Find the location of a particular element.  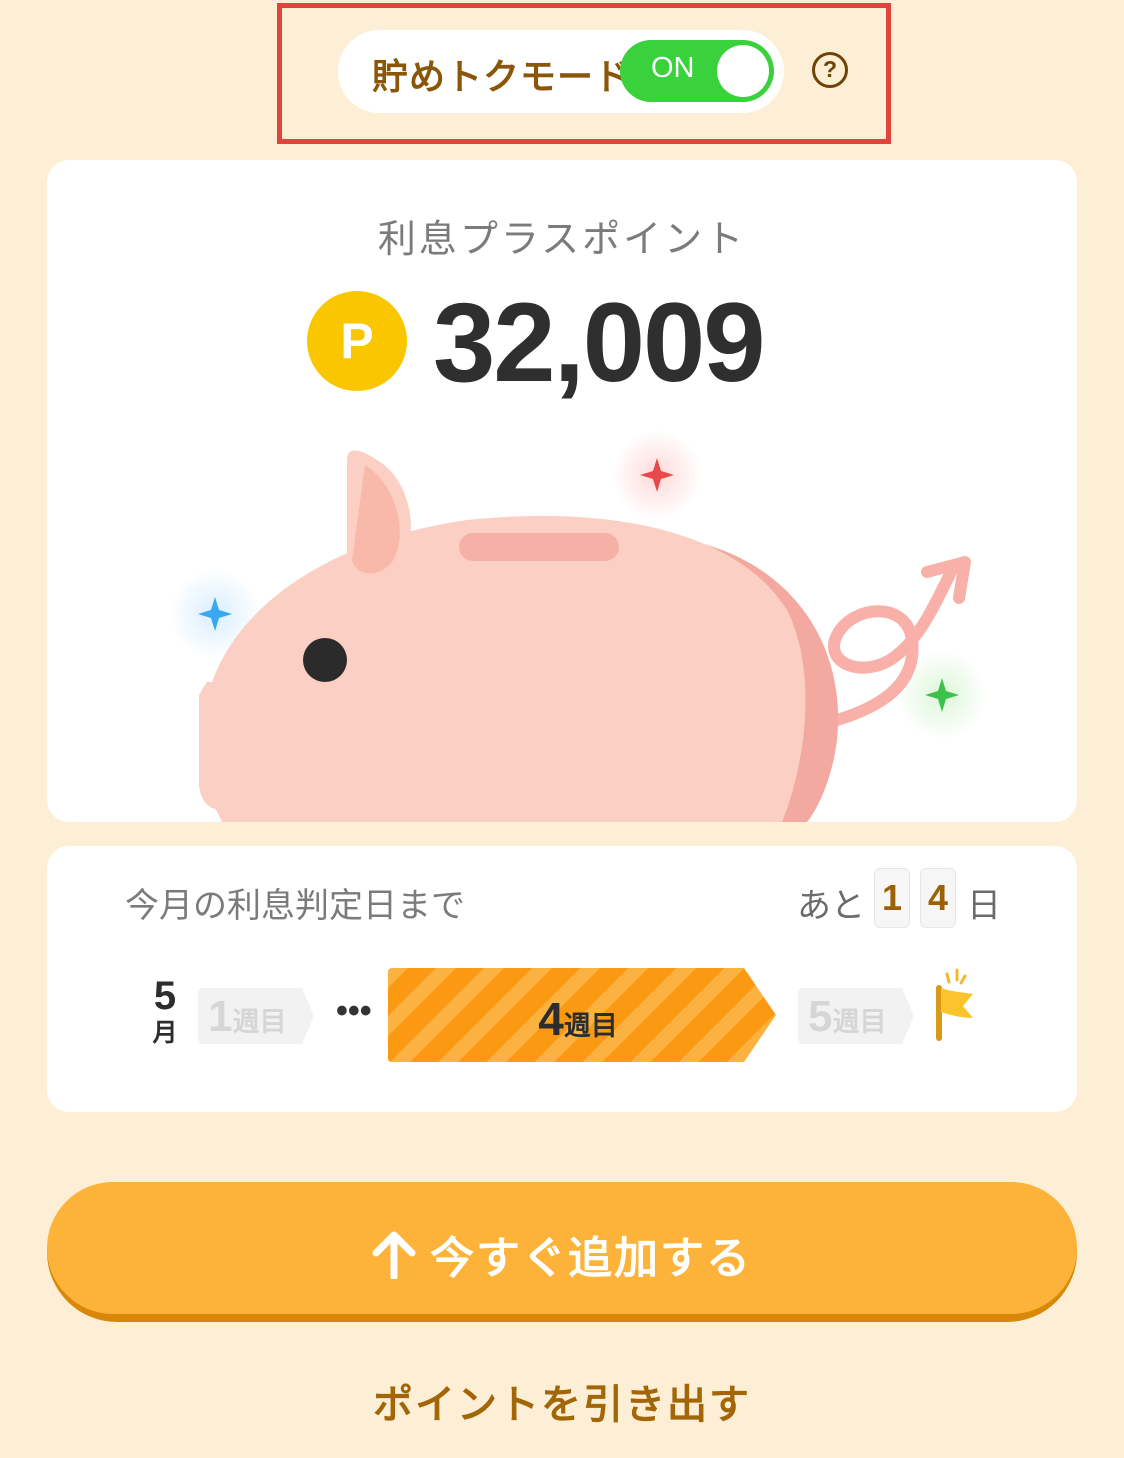

add-button-content: 今すぐ追加する is located at coordinates (562, 1254).